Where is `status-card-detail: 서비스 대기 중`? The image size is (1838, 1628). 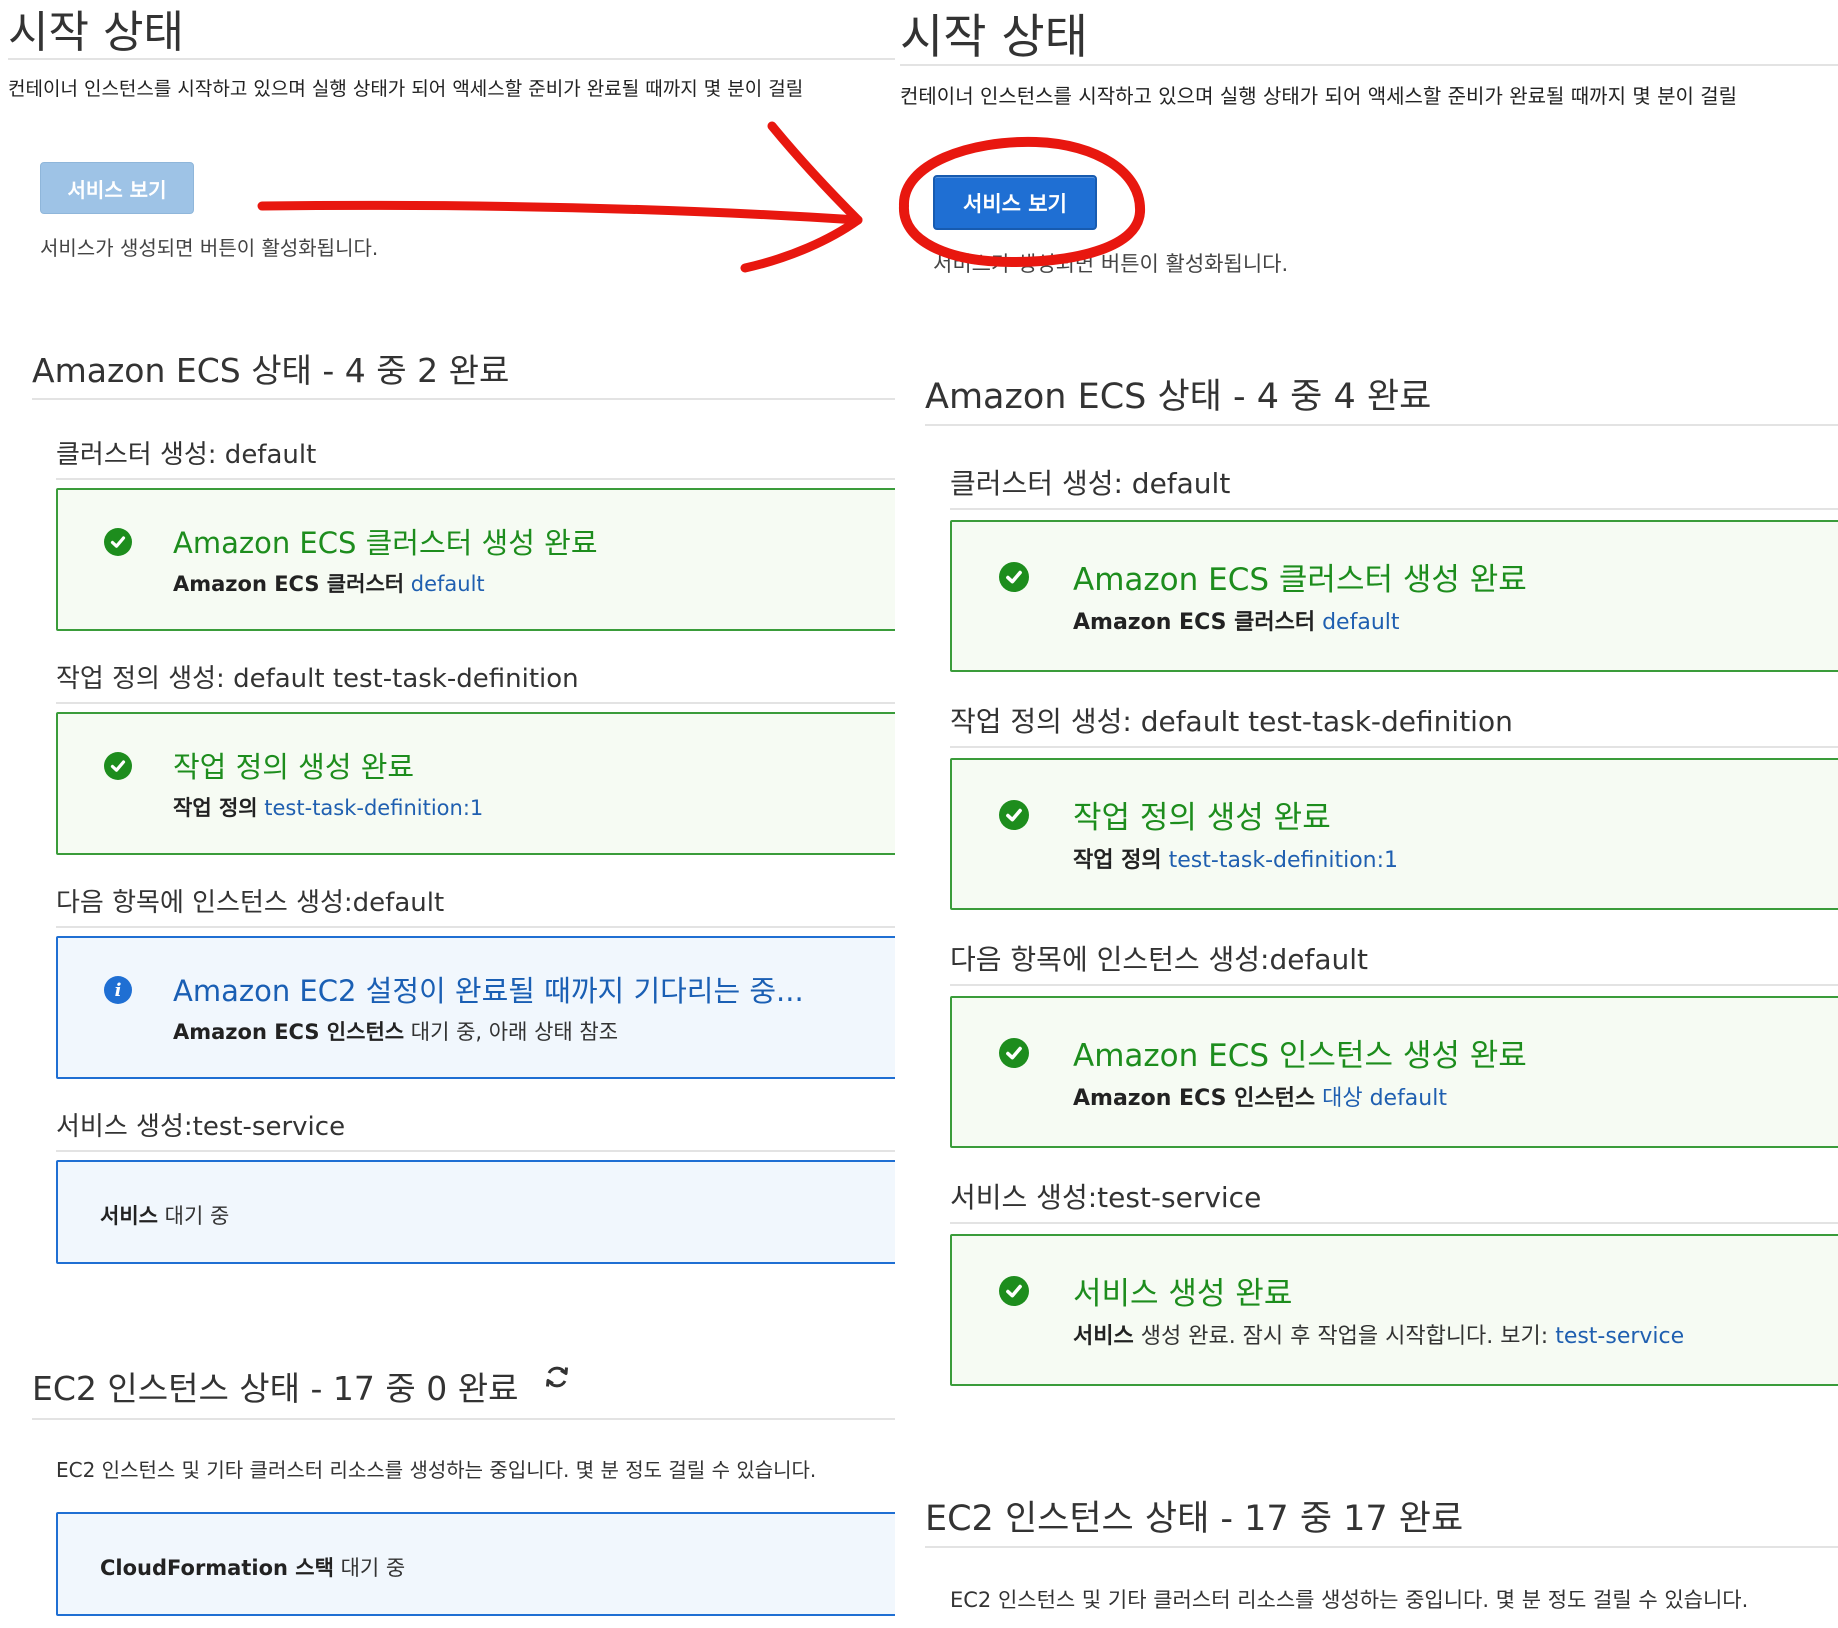
status-card-detail: 서비스 대기 중 is located at coordinates (164, 1215).